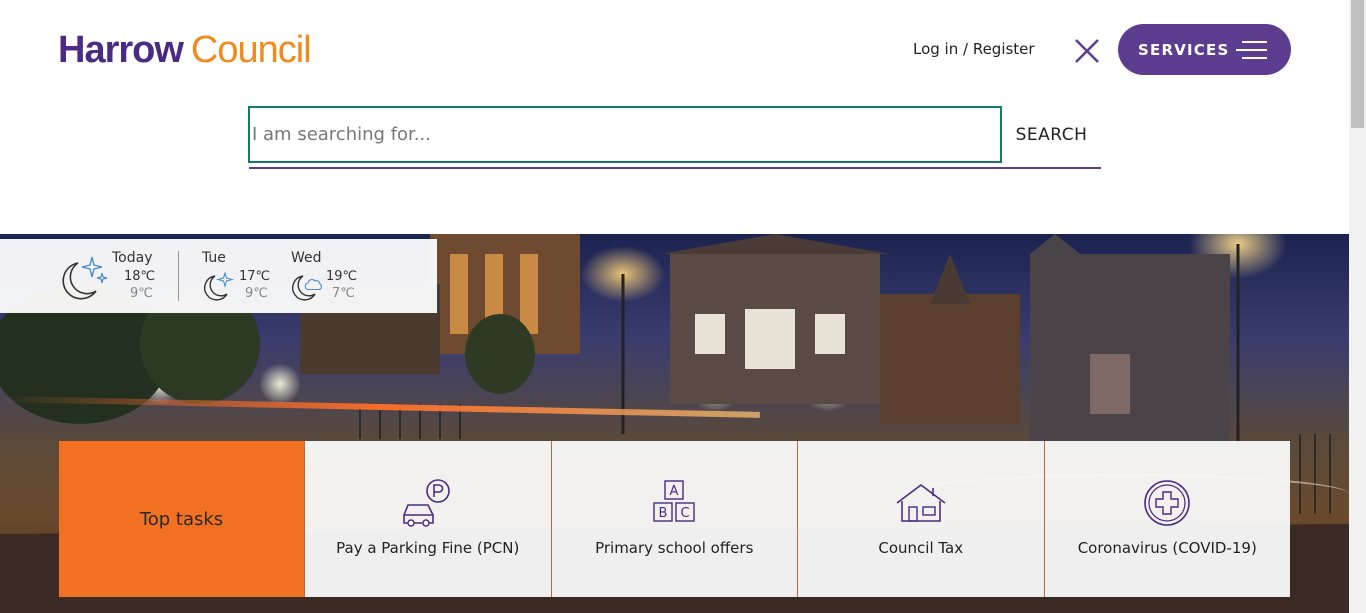 The image size is (1366, 613). Describe the element at coordinates (343, 293) in the screenshot. I see `weather-low: 7℃` at that location.